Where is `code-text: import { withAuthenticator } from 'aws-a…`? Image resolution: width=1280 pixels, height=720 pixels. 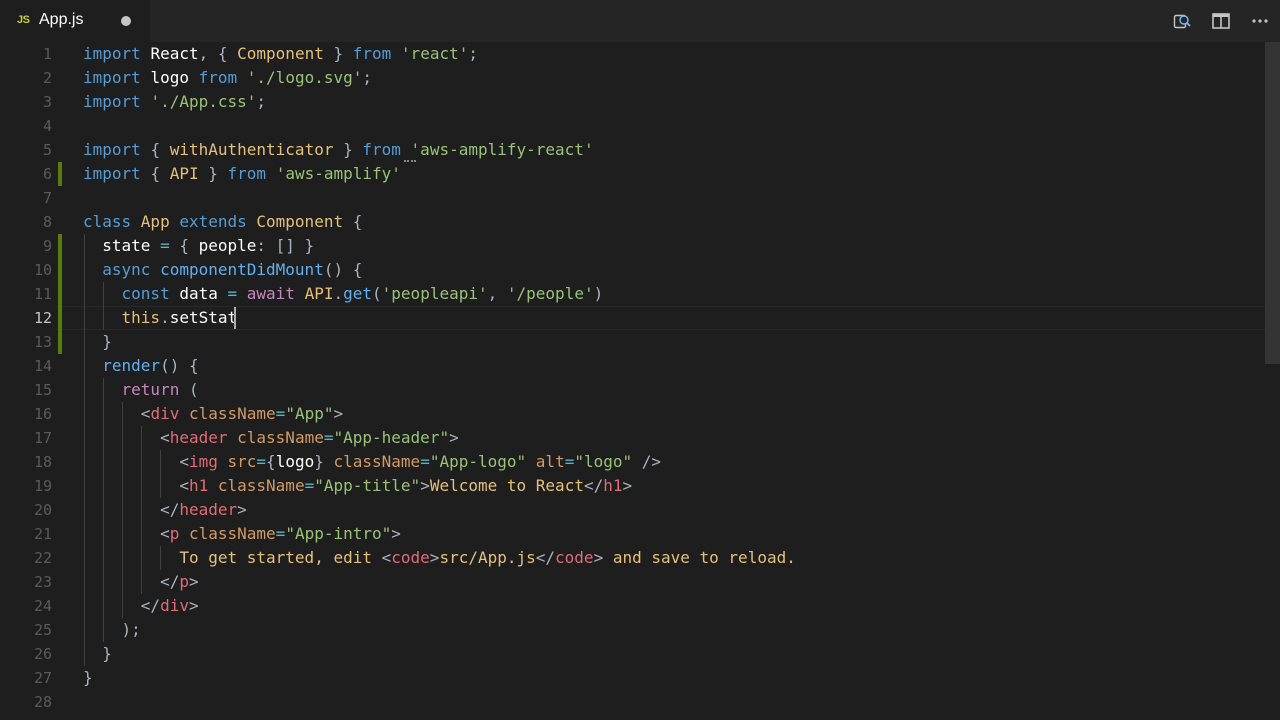 code-text: import { withAuthenticator } from 'aws-a… is located at coordinates (338, 150).